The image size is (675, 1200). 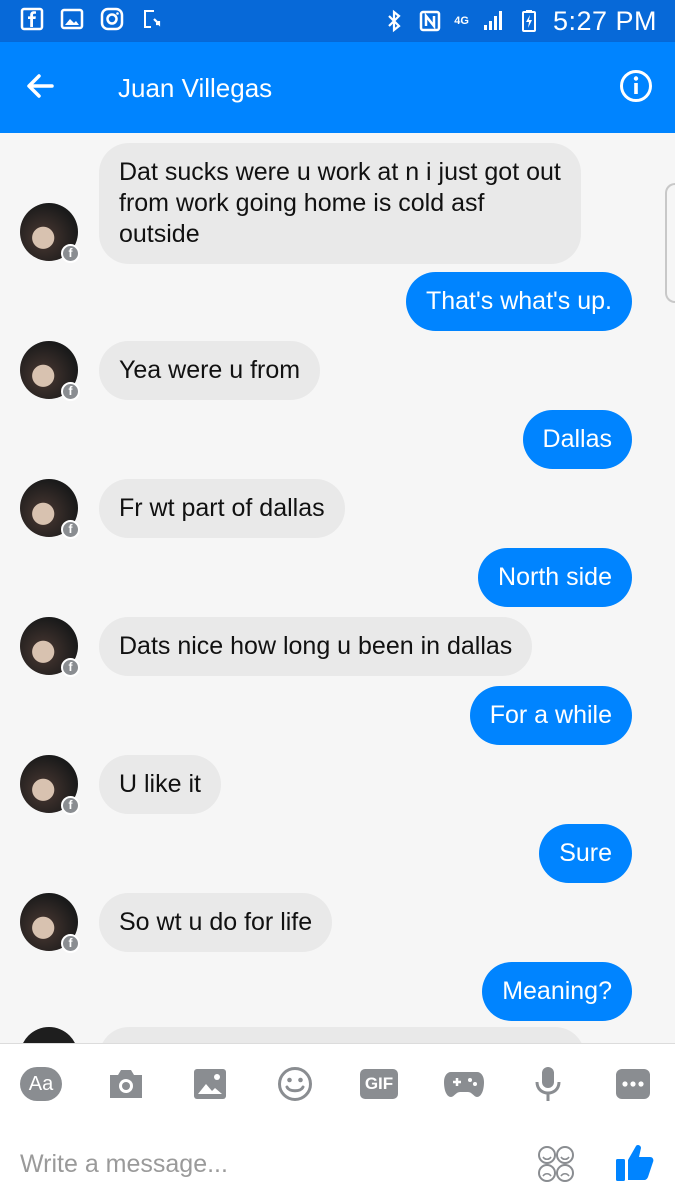 What do you see at coordinates (195, 88) in the screenshot?
I see `contact-name: Juan Villegas` at bounding box center [195, 88].